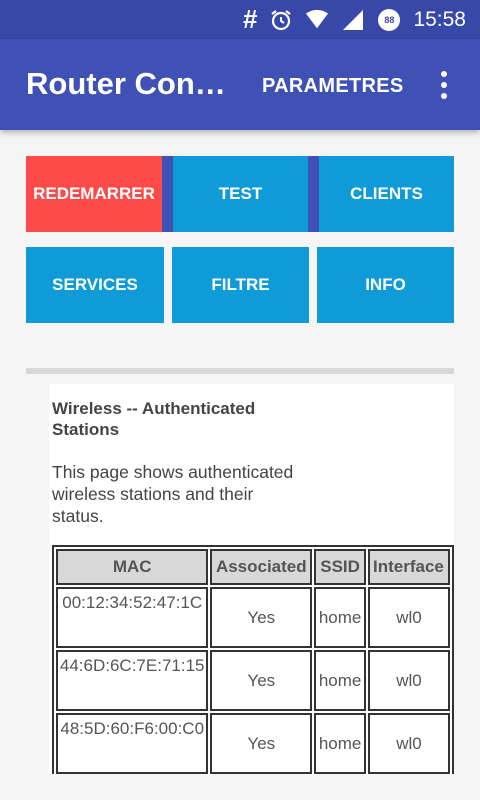  What do you see at coordinates (385, 285) in the screenshot?
I see `info-button: INFO` at bounding box center [385, 285].